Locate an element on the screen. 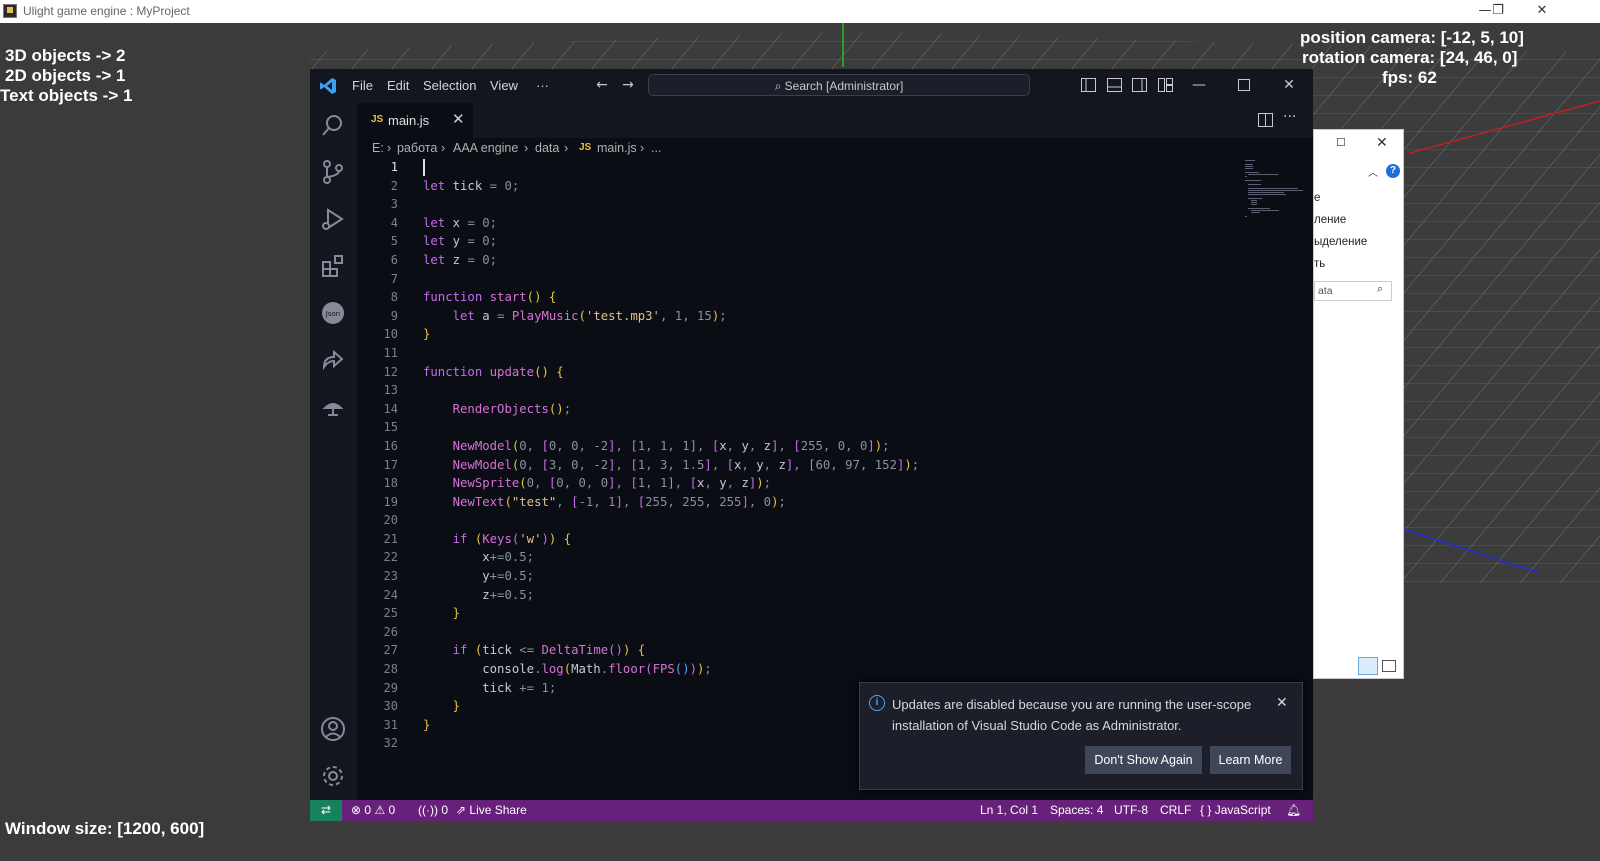  settings-gear-icon is located at coordinates (333, 776).